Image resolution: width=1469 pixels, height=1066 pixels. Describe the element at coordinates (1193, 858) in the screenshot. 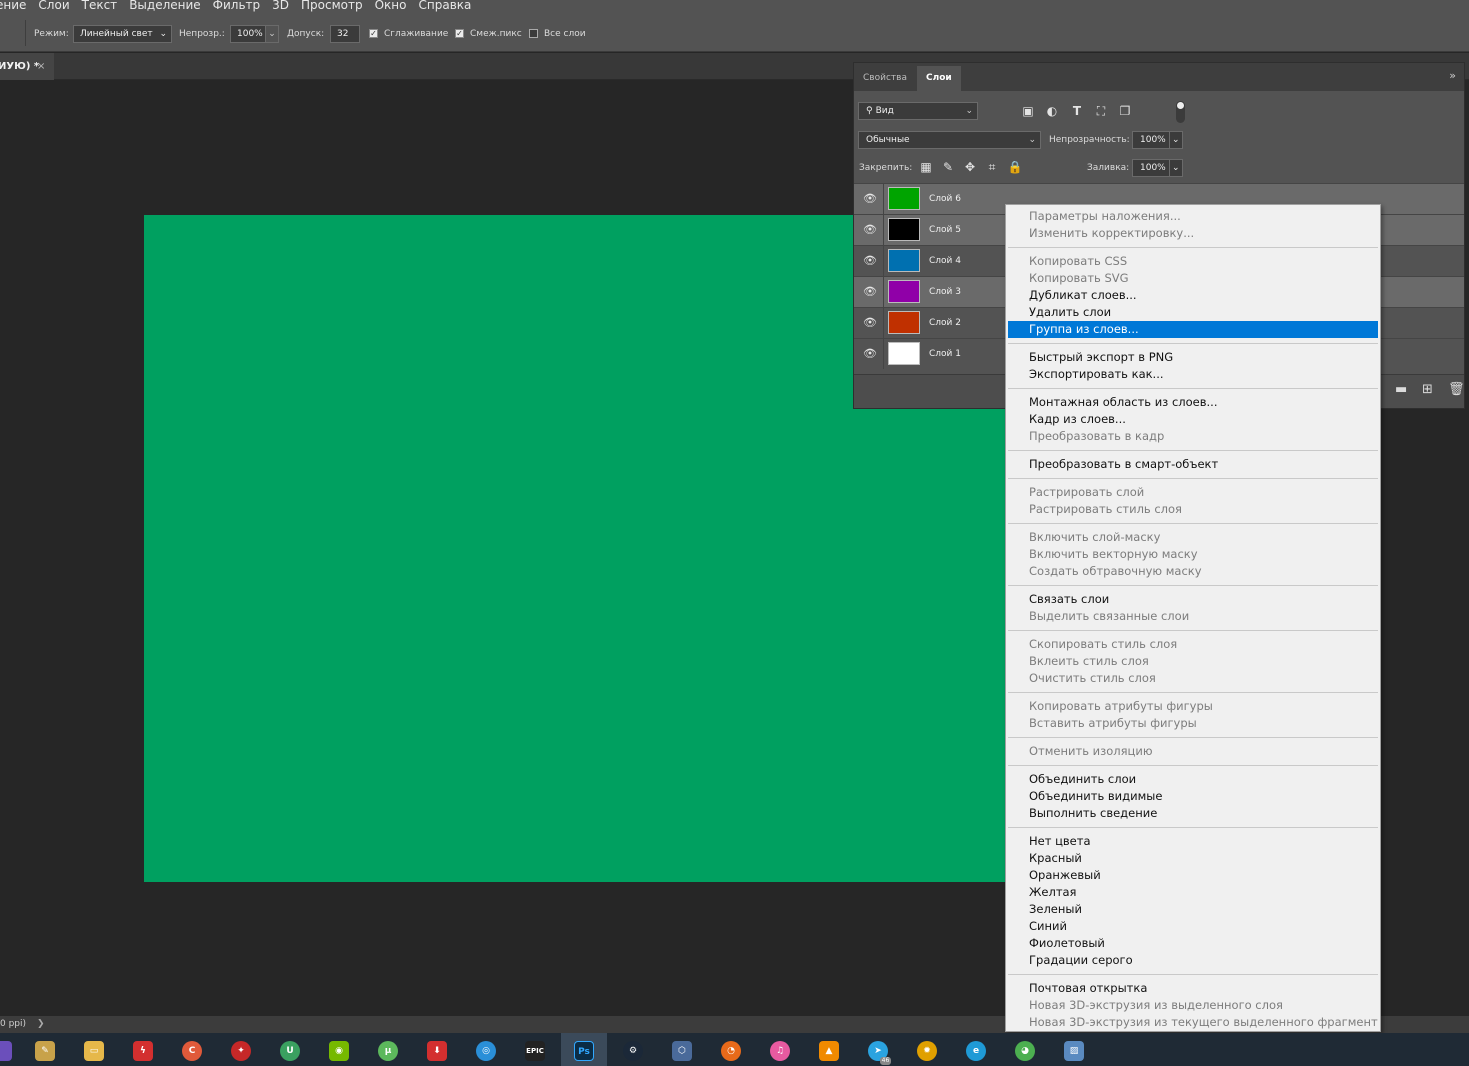

I see `menu-item-color-red: Красный` at that location.